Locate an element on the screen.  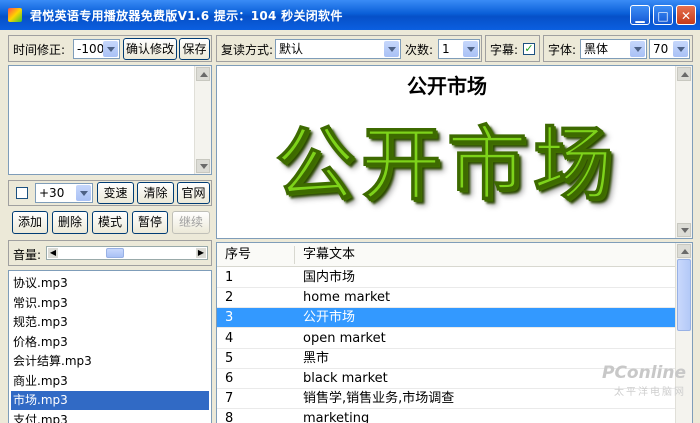
maximize-button: □ is located at coordinates (663, 15).